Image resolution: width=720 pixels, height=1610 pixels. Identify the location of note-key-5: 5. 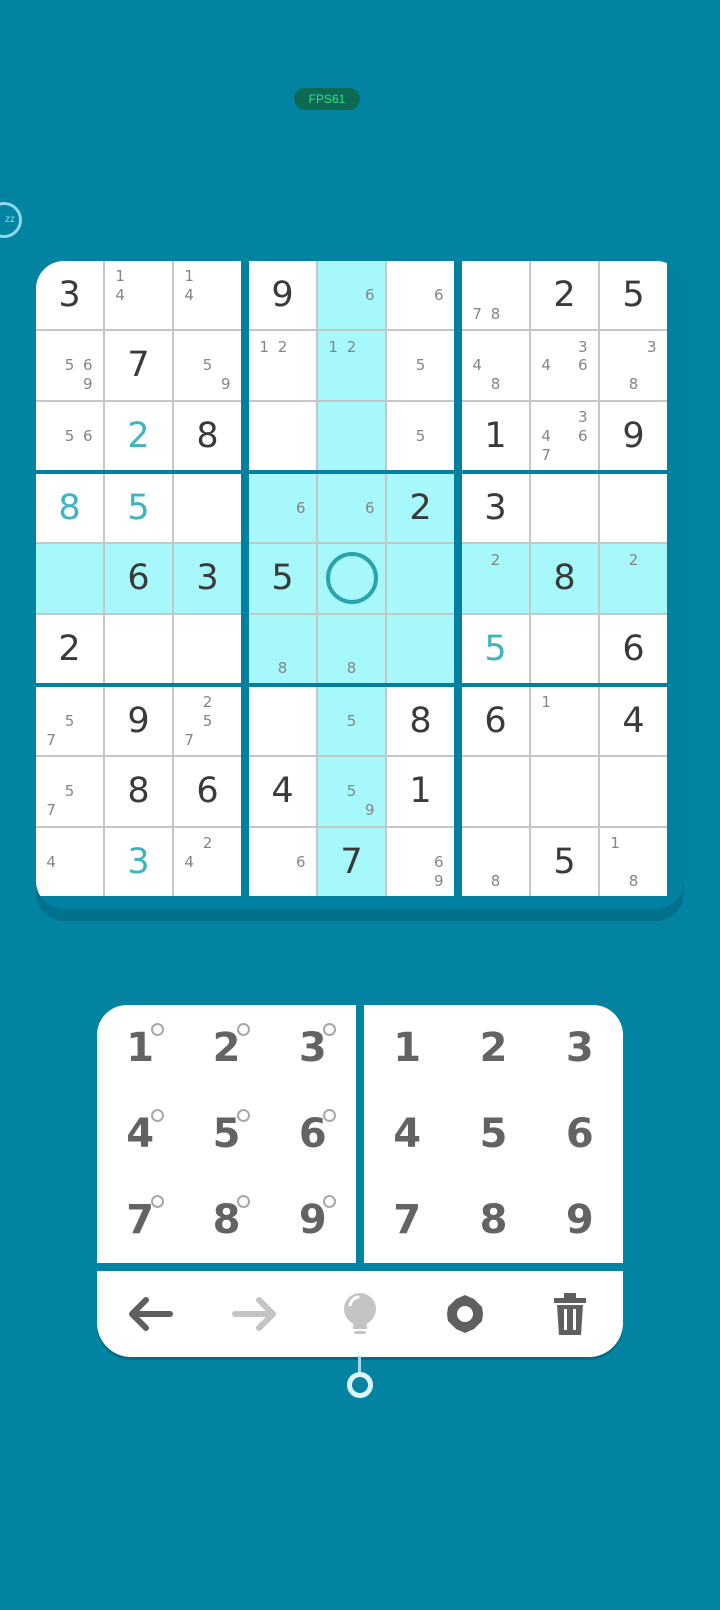
(226, 1134).